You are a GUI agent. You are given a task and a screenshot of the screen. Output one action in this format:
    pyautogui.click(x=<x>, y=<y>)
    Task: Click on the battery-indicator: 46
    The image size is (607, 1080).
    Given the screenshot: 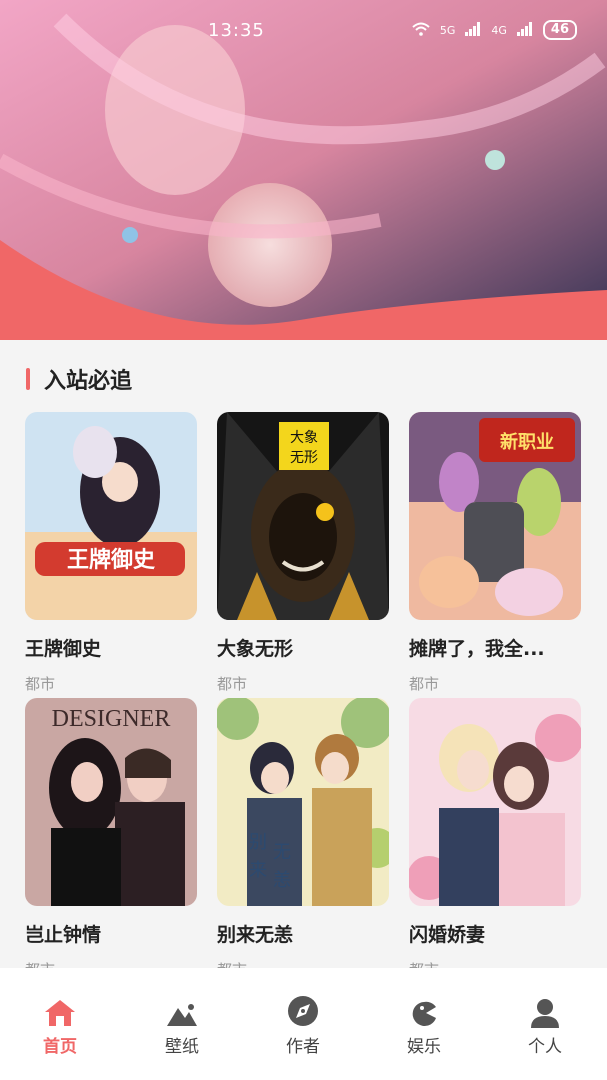 What is the action you would take?
    pyautogui.click(x=559, y=30)
    